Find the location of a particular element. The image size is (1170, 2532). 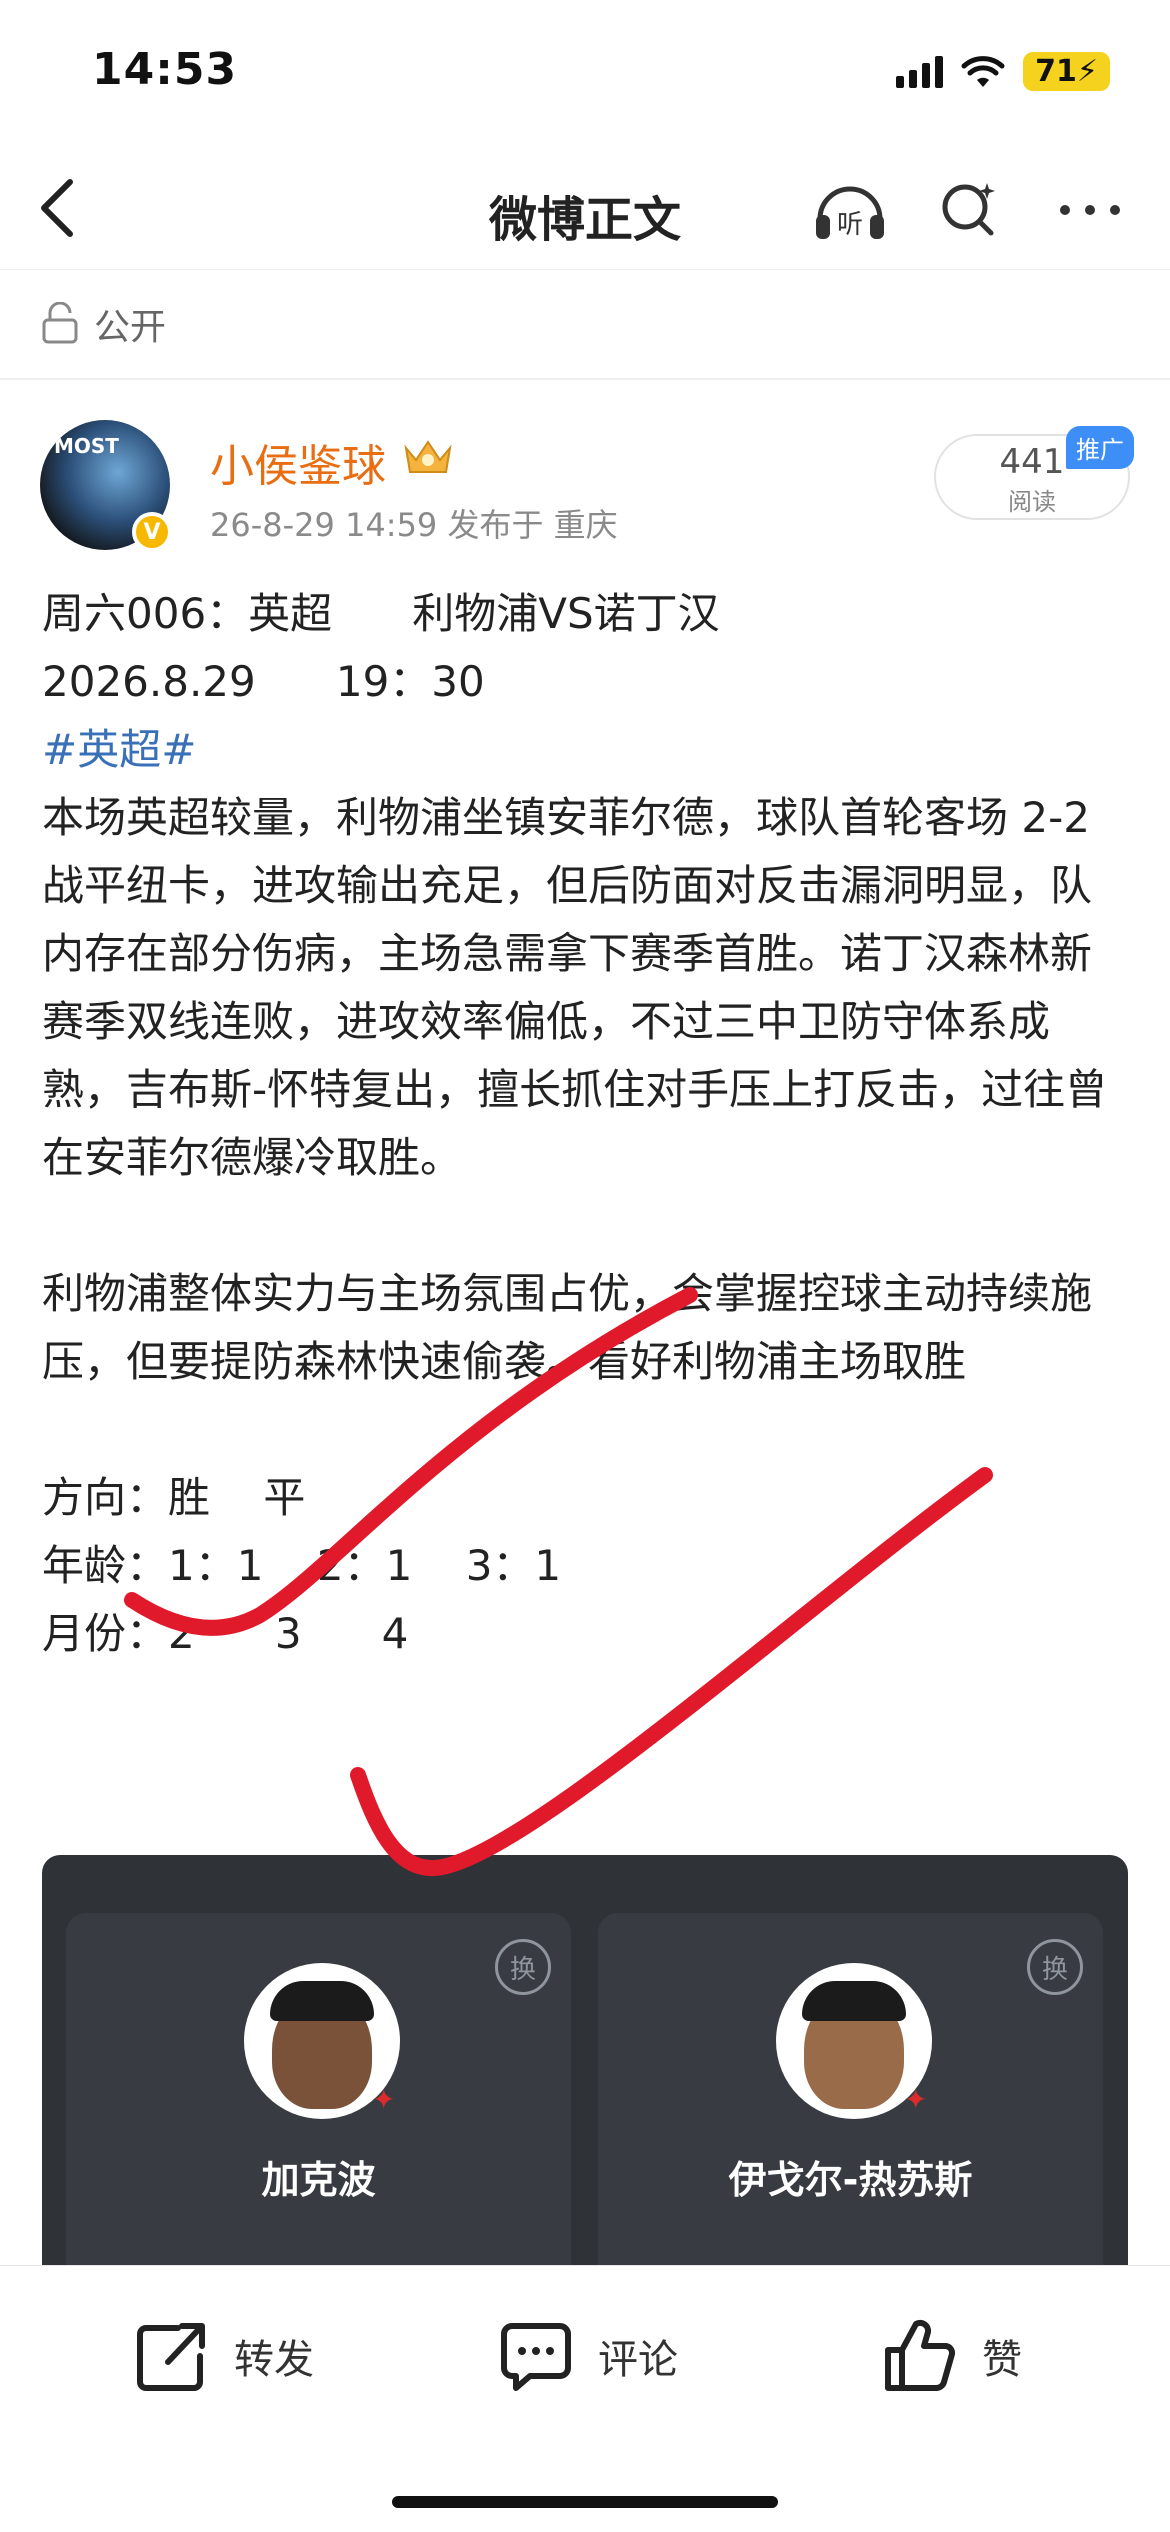

headphones-icon: 听 is located at coordinates (850, 213).